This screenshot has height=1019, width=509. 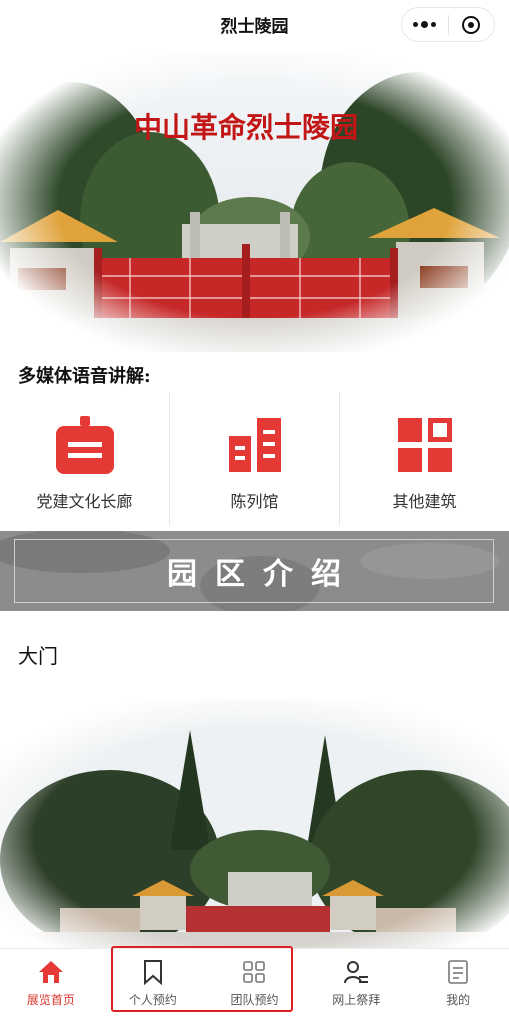 What do you see at coordinates (84, 376) in the screenshot?
I see `multimedia-label: 多媒体语音讲解:` at bounding box center [84, 376].